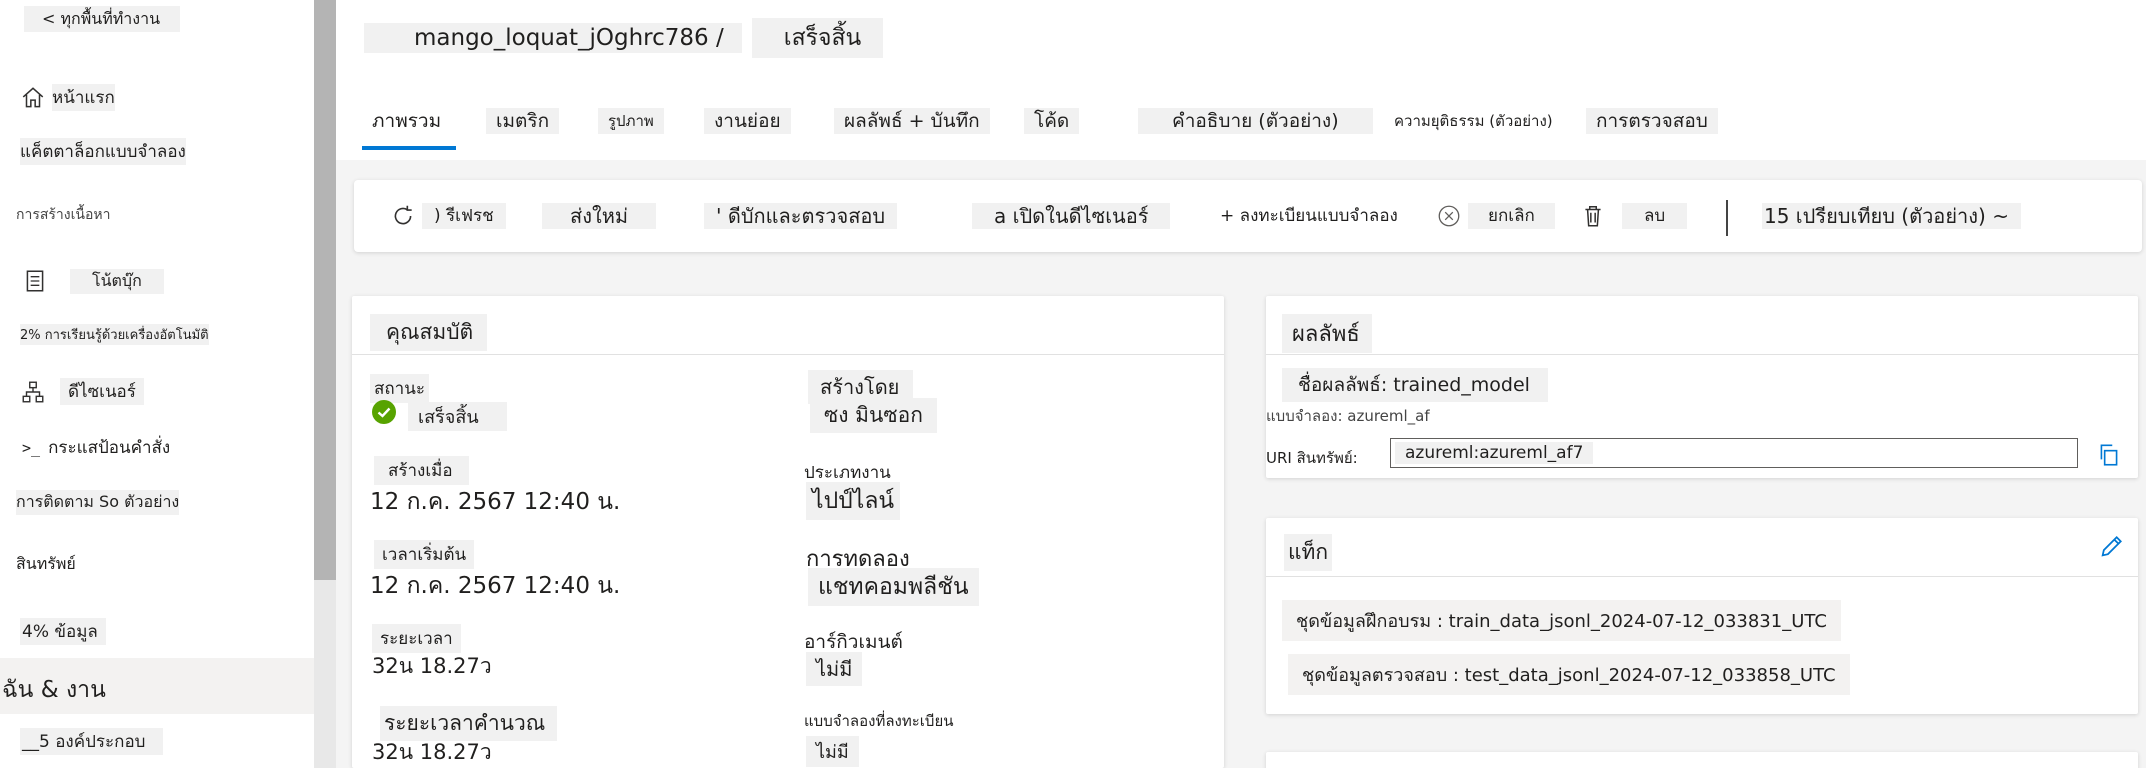 Image resolution: width=2146 pixels, height=768 pixels. I want to click on scrollbar-thumb, so click(325, 290).